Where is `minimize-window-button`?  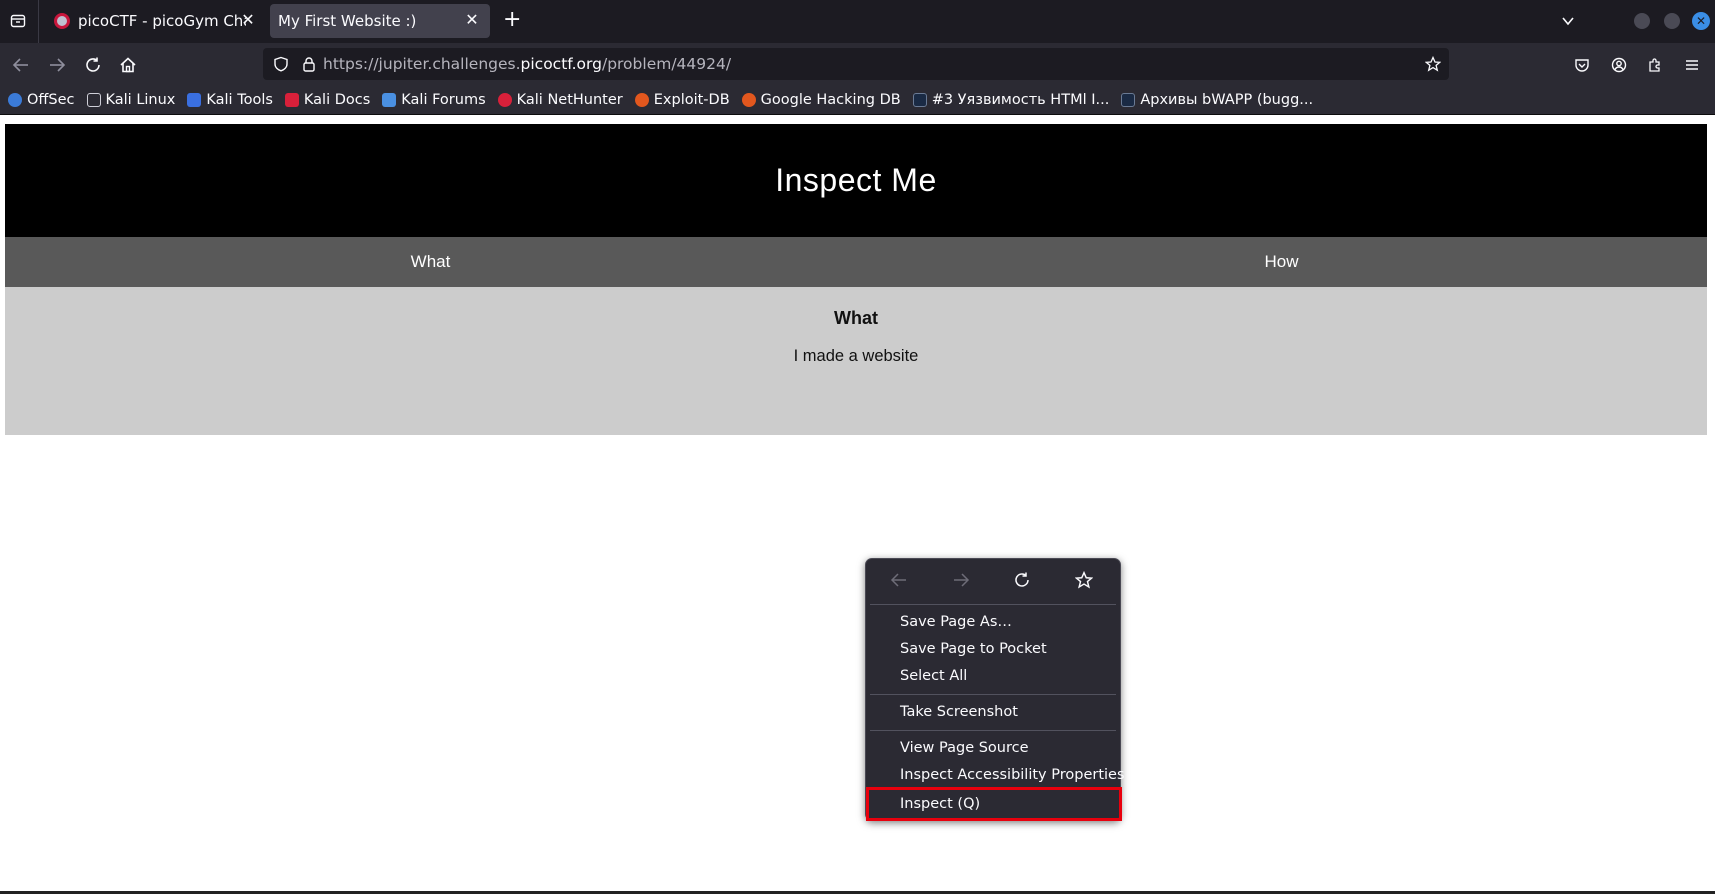 minimize-window-button is located at coordinates (1642, 21).